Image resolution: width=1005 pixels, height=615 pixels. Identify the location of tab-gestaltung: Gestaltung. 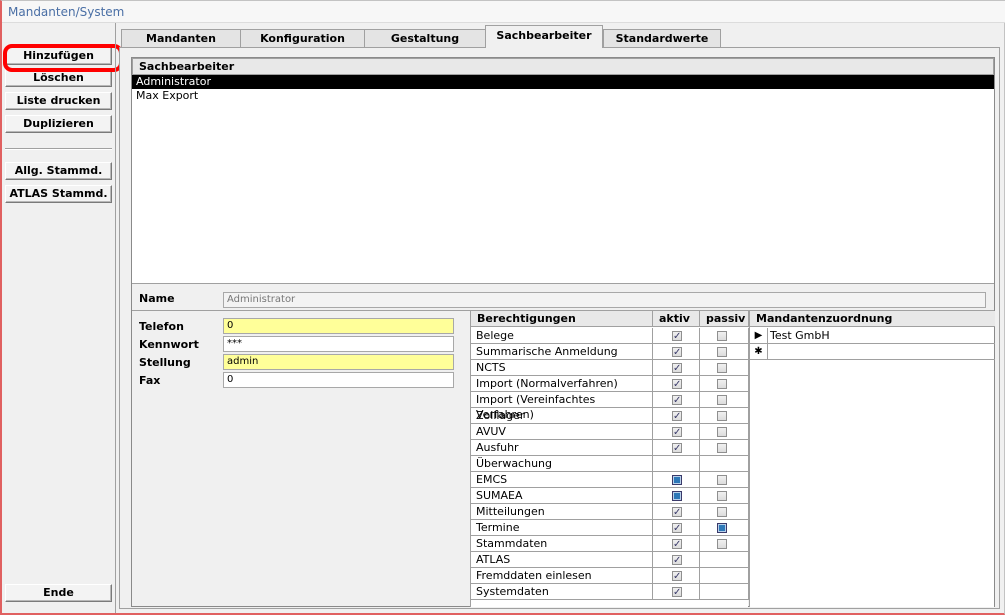
(425, 38).